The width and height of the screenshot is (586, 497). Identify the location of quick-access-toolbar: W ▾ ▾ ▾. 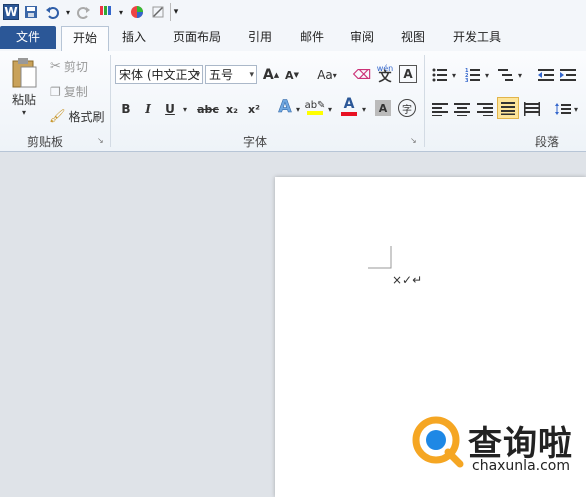
(293, 12).